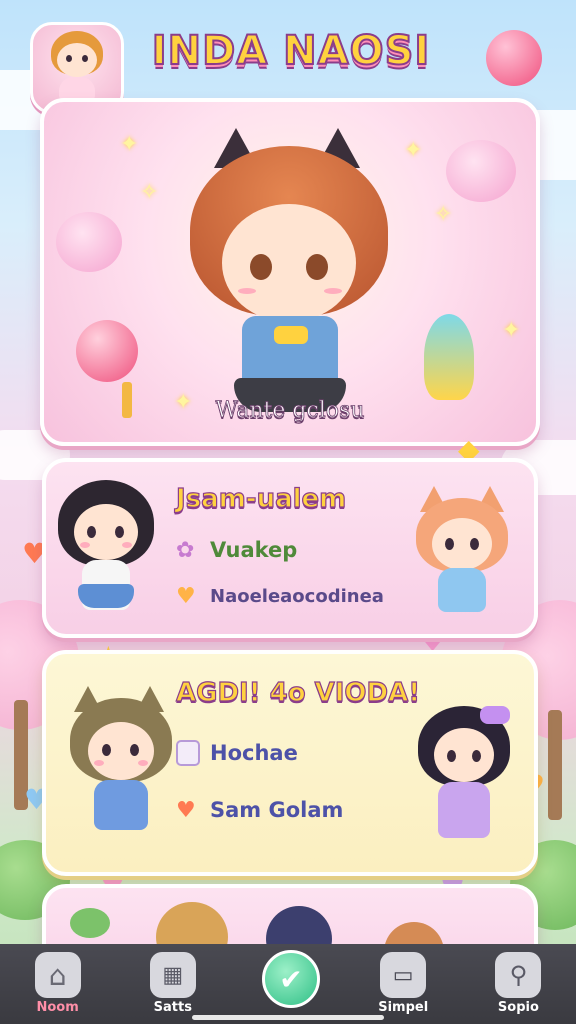 This screenshot has width=576, height=1024. Describe the element at coordinates (518, 975) in the screenshot. I see `search-icon: ⚲` at that location.